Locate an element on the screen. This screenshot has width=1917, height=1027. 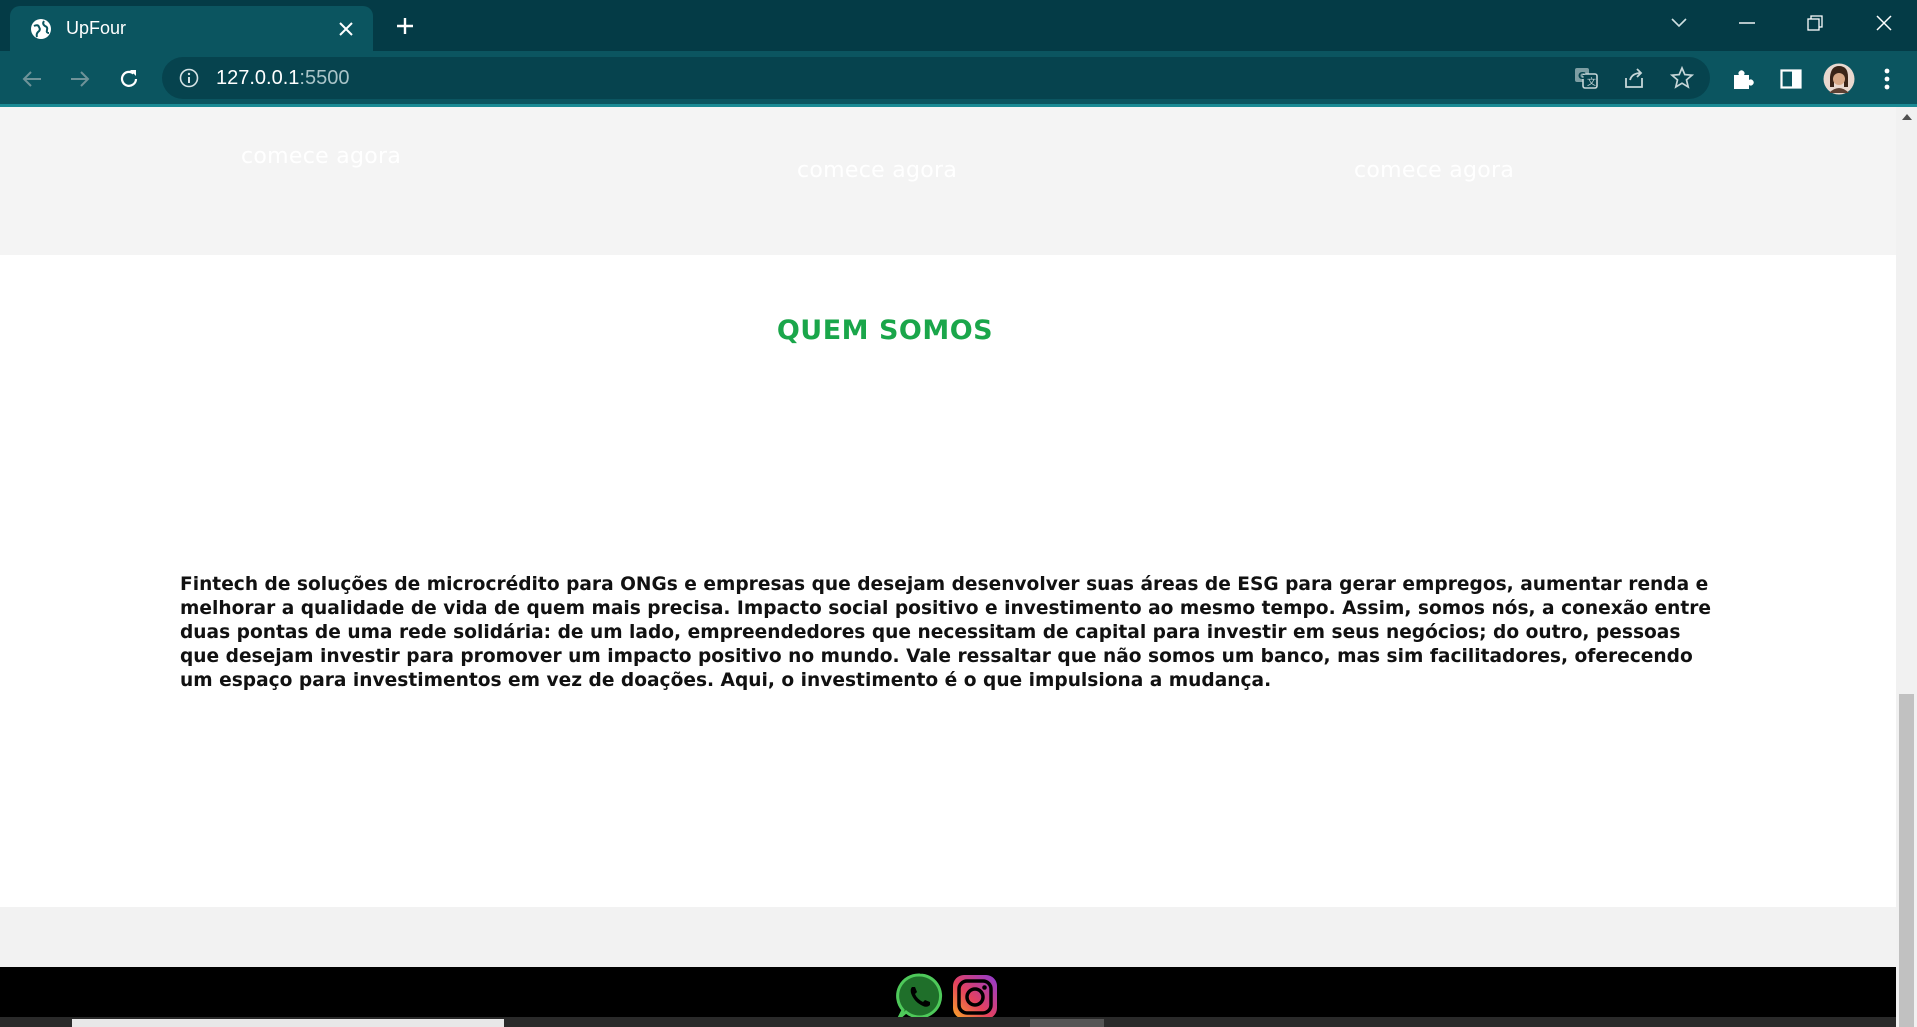
reload-icon is located at coordinates (129, 79).